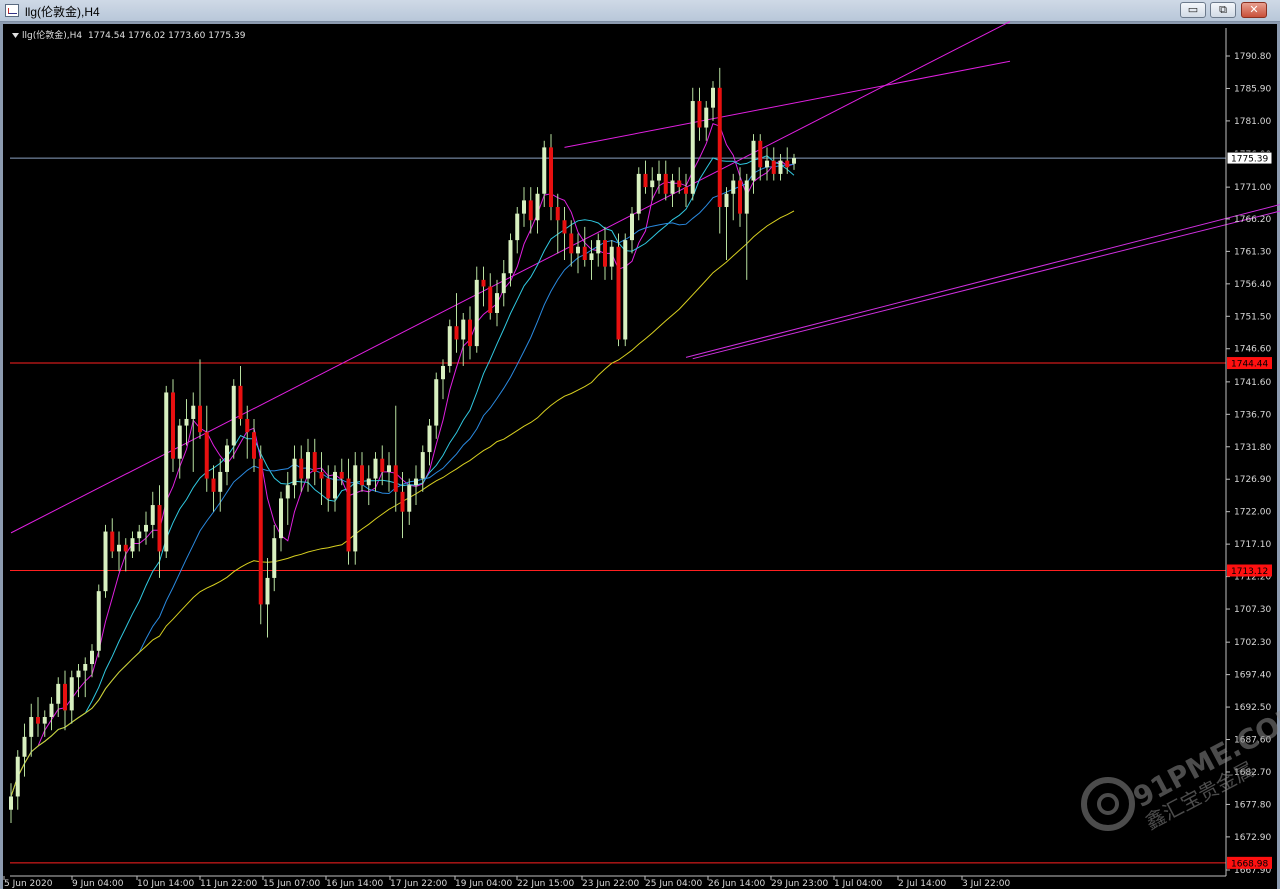 The width and height of the screenshot is (1280, 889). I want to click on time-tick-label: 29 Jun 23:00, so click(799, 884).